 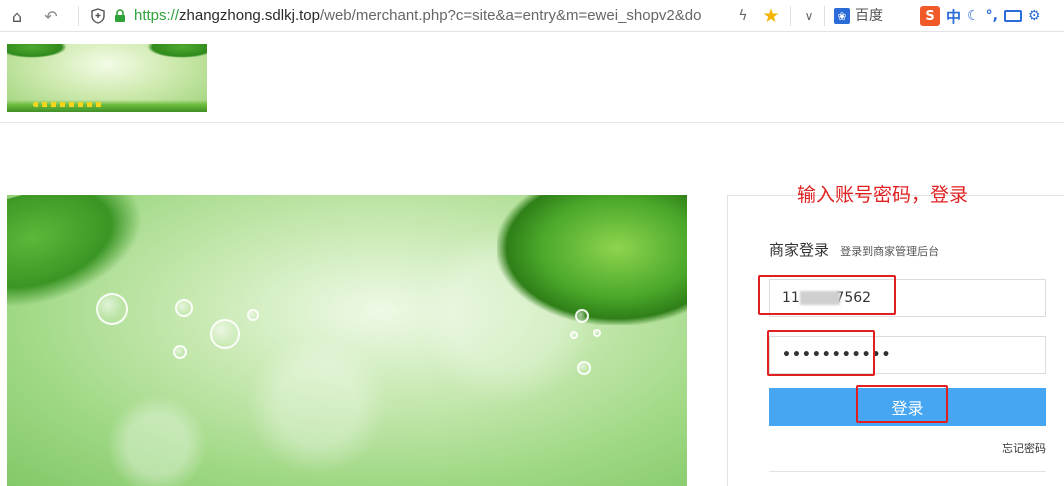 What do you see at coordinates (842, 16) in the screenshot?
I see `baidu-icon: ❀` at bounding box center [842, 16].